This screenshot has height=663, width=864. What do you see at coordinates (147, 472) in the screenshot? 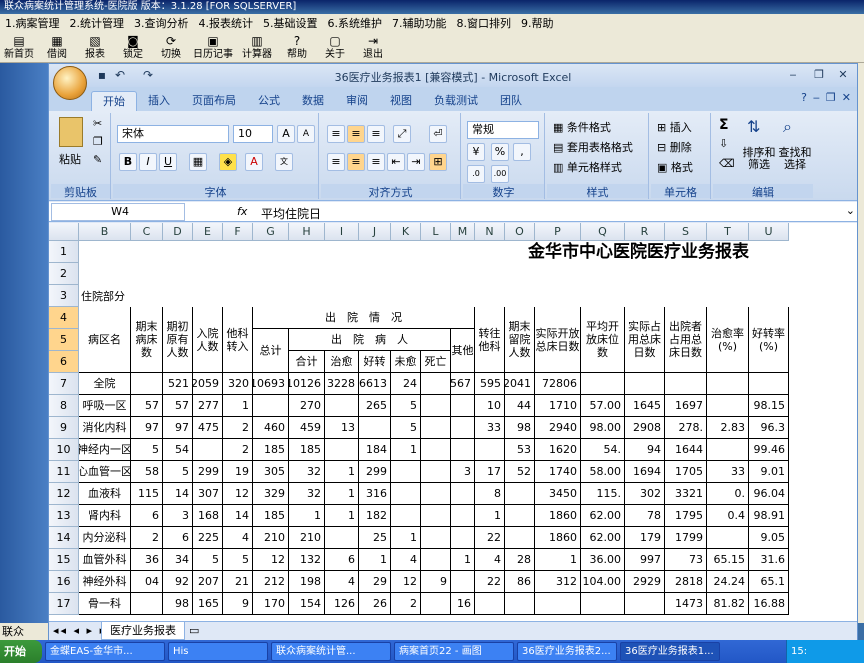
I see `cell-value: 58` at bounding box center [147, 472].